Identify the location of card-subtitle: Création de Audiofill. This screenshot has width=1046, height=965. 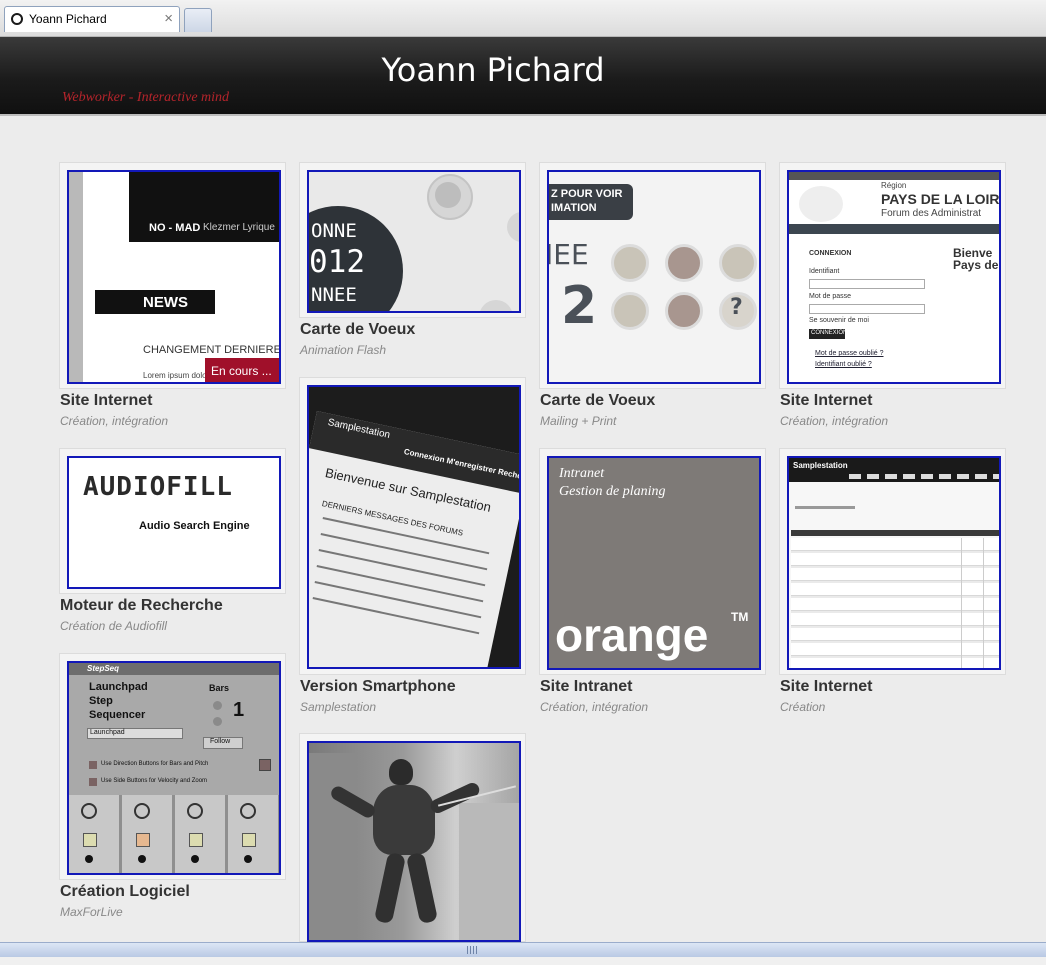
(113, 626).